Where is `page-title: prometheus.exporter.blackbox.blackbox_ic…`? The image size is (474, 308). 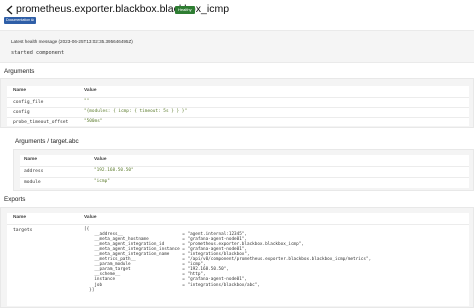
page-title: prometheus.exporter.blackbox.blackbox_ic… is located at coordinates (123, 9).